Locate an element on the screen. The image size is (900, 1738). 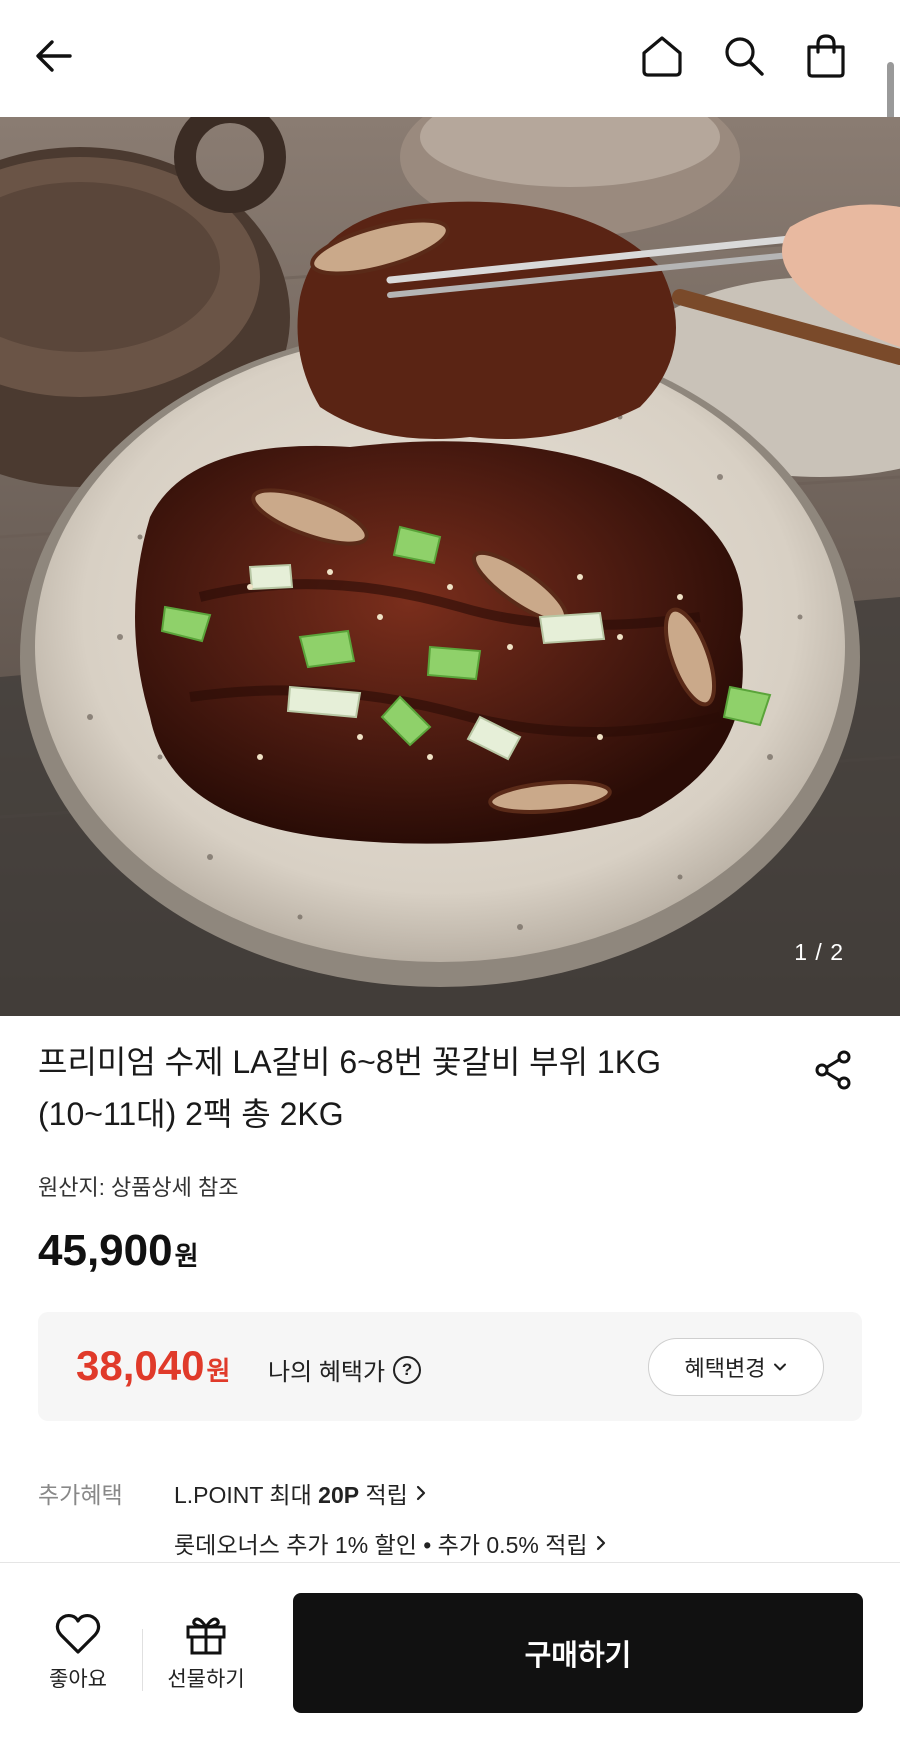
product-price: 45,900원 is located at coordinates (118, 1251).